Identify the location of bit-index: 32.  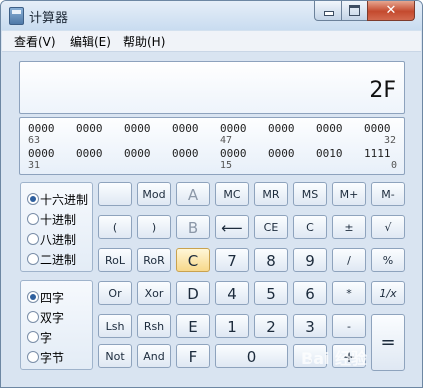
(390, 140).